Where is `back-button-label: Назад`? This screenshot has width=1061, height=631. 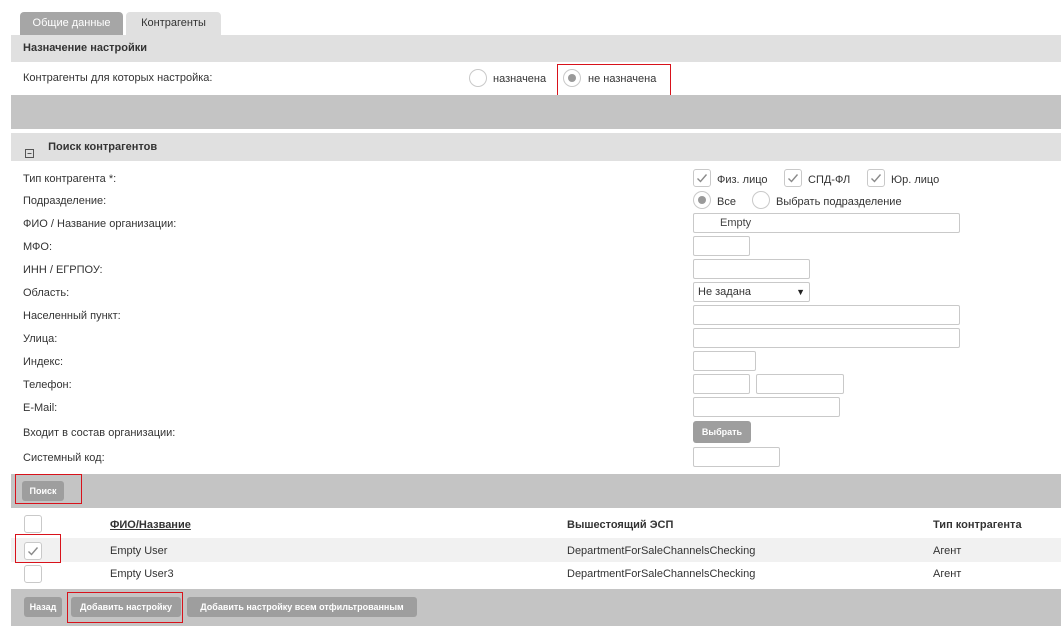
back-button-label: Назад is located at coordinates (43, 607).